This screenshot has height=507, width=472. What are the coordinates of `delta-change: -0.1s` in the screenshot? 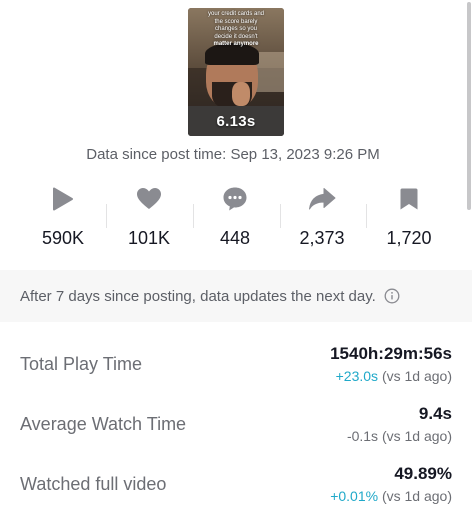 It's located at (362, 436).